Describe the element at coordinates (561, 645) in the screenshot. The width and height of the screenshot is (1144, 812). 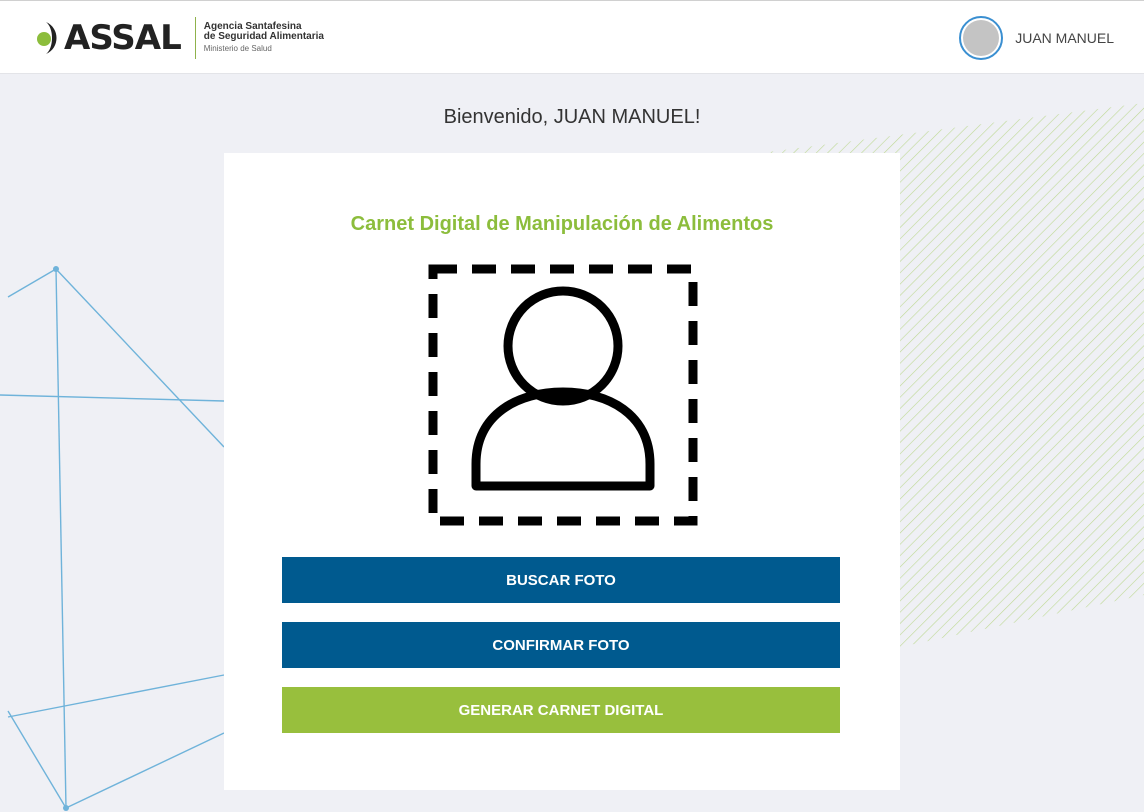
I see `confirm-photo-button: CONFIRMAR FOTO` at that location.